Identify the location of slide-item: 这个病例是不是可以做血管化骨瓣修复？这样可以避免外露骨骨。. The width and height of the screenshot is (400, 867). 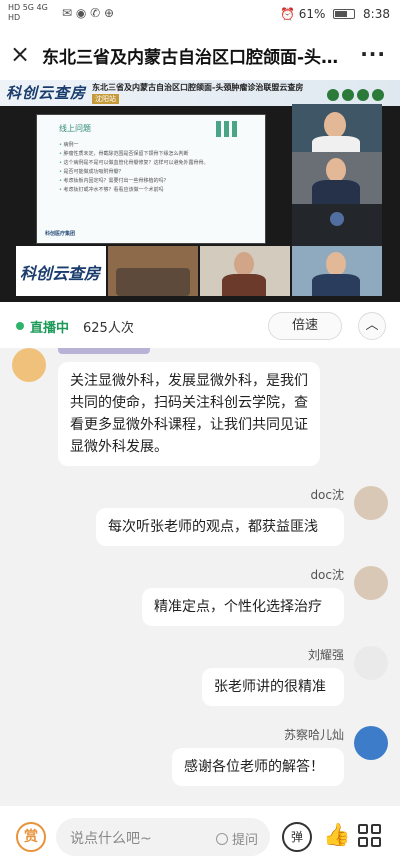
(134, 163).